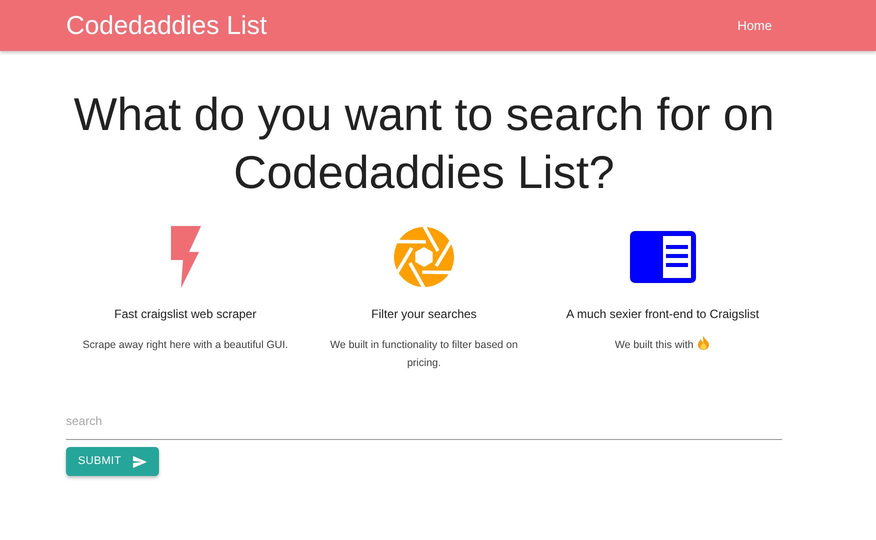  I want to click on feature-description: We built in functionality to filter based on pricing., so click(424, 354).